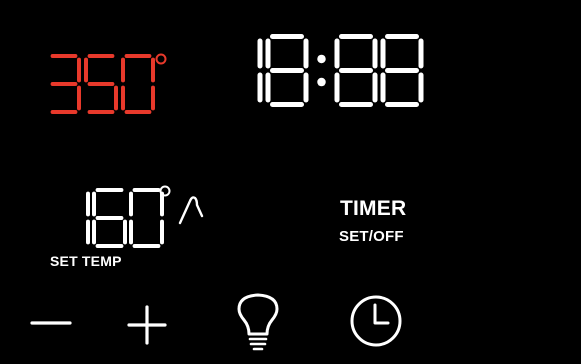 The height and width of the screenshot is (364, 581). Describe the element at coordinates (373, 208) in the screenshot. I see `timer-label: TIMER` at that location.